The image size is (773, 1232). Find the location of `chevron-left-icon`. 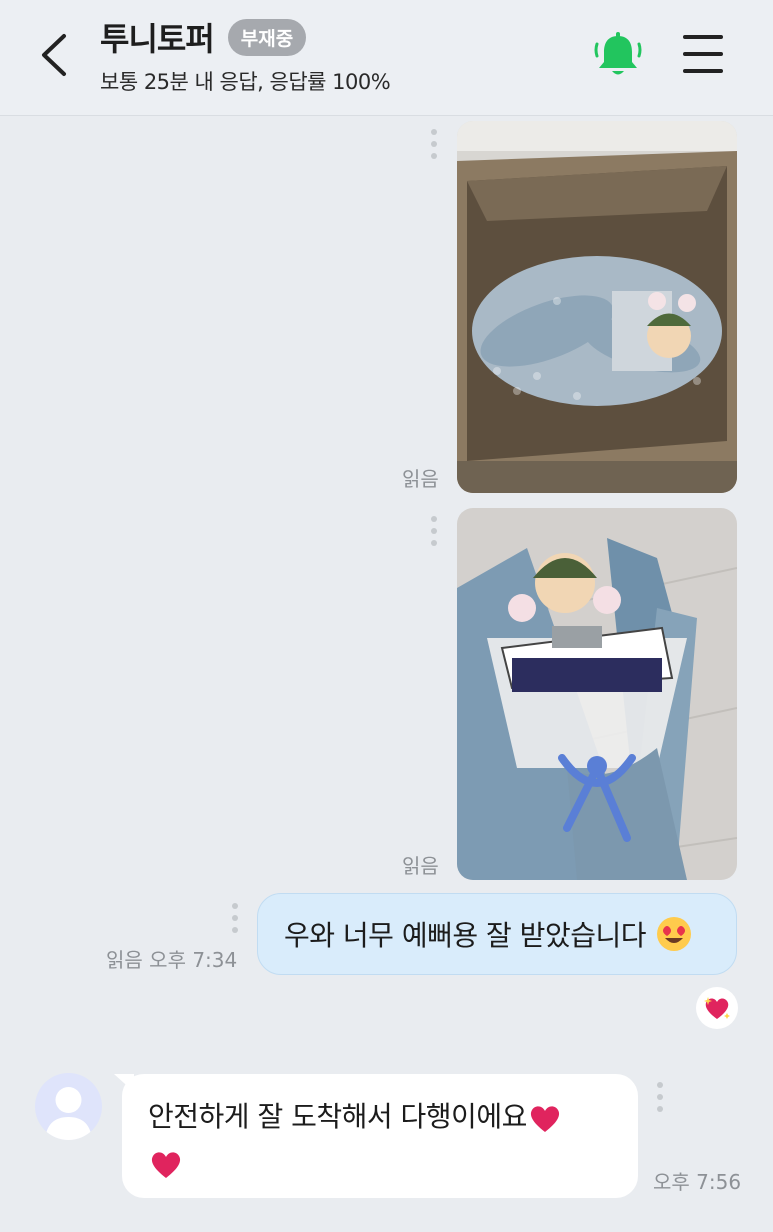

chevron-left-icon is located at coordinates (54, 55).